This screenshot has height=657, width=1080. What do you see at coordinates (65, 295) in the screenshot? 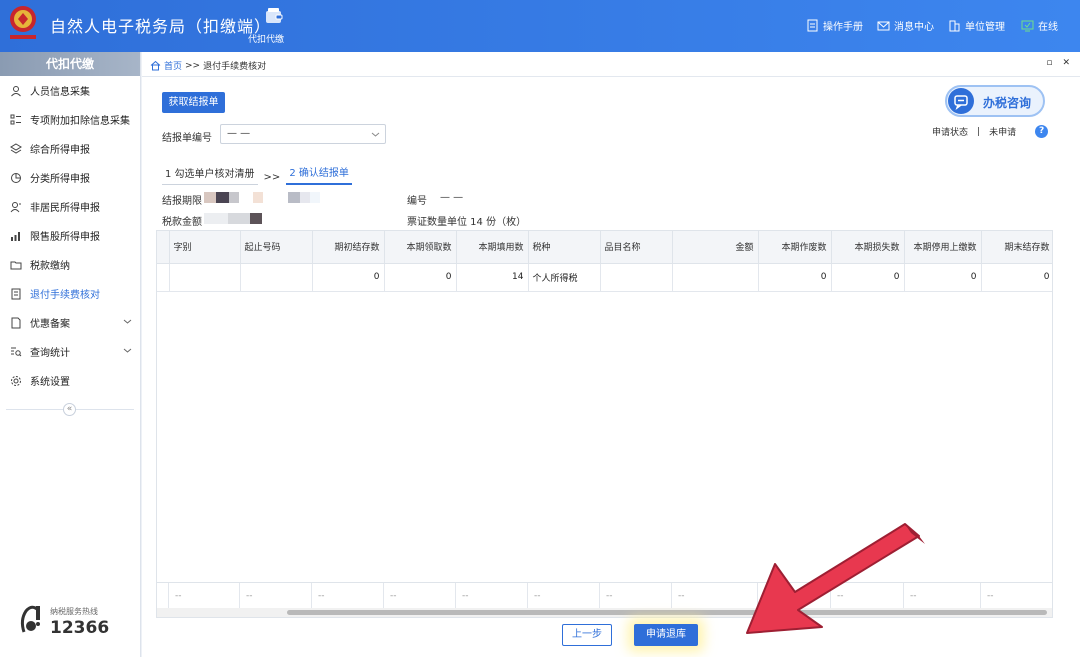
I see `sidebar-item-label: 退付手续费核对` at bounding box center [65, 295].